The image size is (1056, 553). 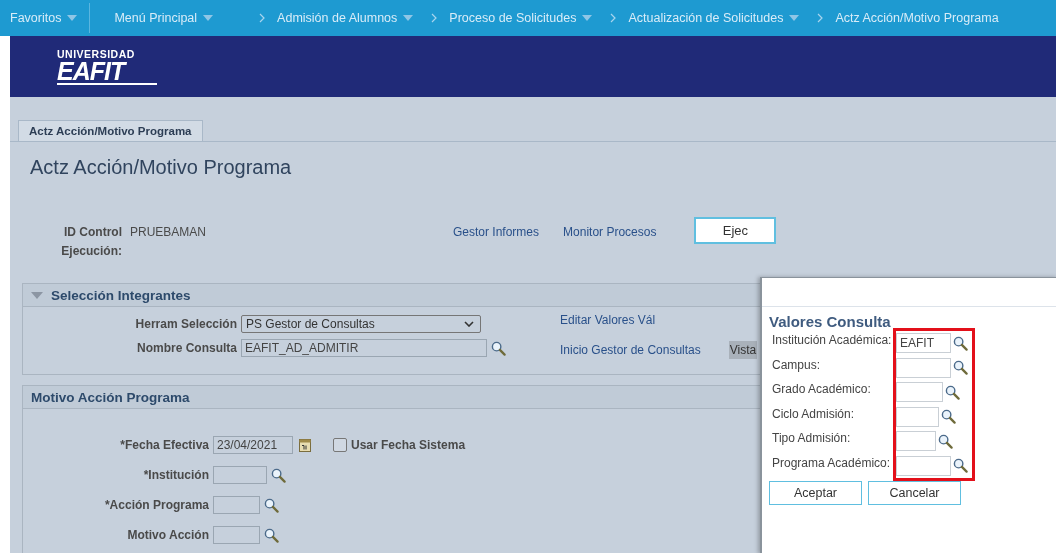 I want to click on date-field: 23/04/2021, so click(x=253, y=445).